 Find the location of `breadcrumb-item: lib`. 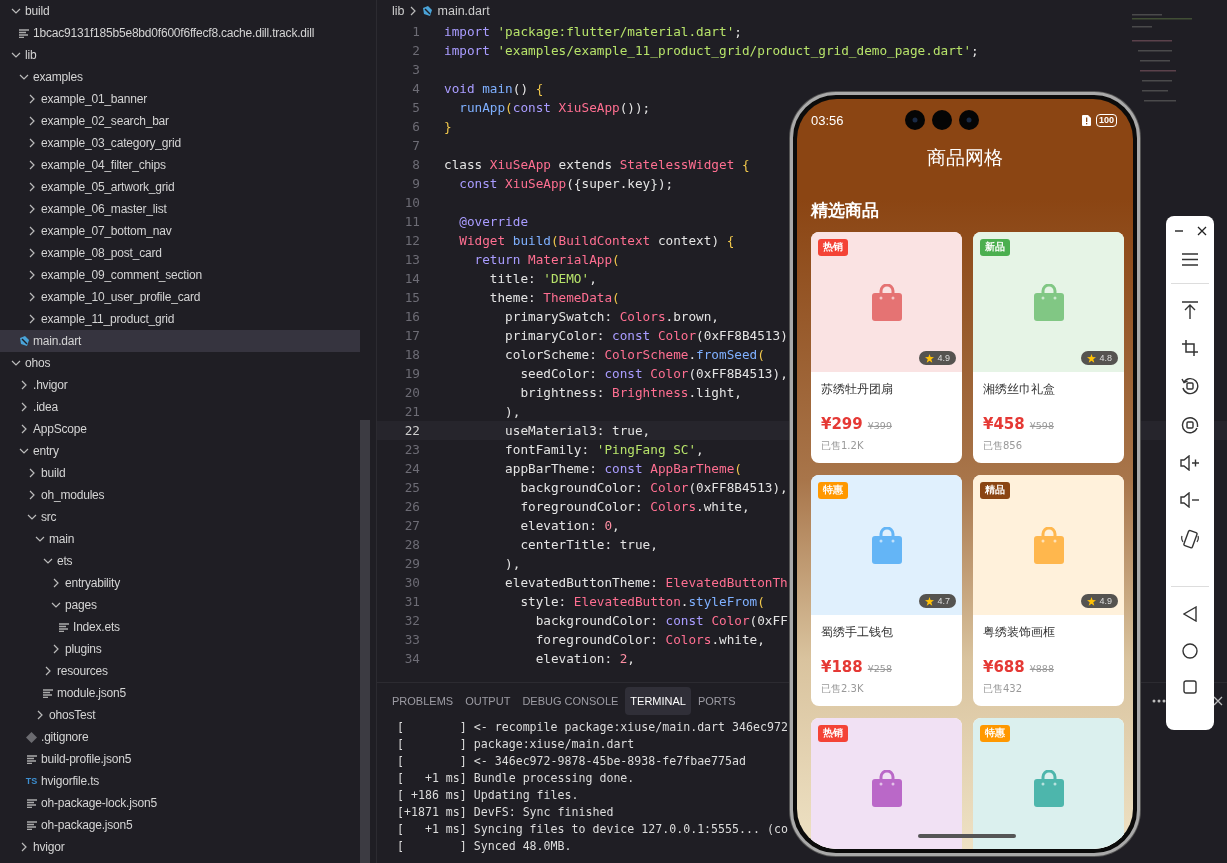

breadcrumb-item: lib is located at coordinates (398, 11).